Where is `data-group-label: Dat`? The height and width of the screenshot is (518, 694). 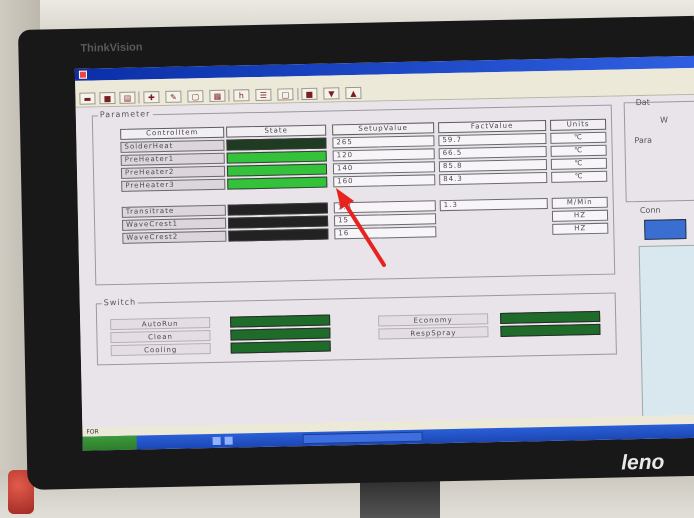
data-group-label: Dat is located at coordinates (642, 102).